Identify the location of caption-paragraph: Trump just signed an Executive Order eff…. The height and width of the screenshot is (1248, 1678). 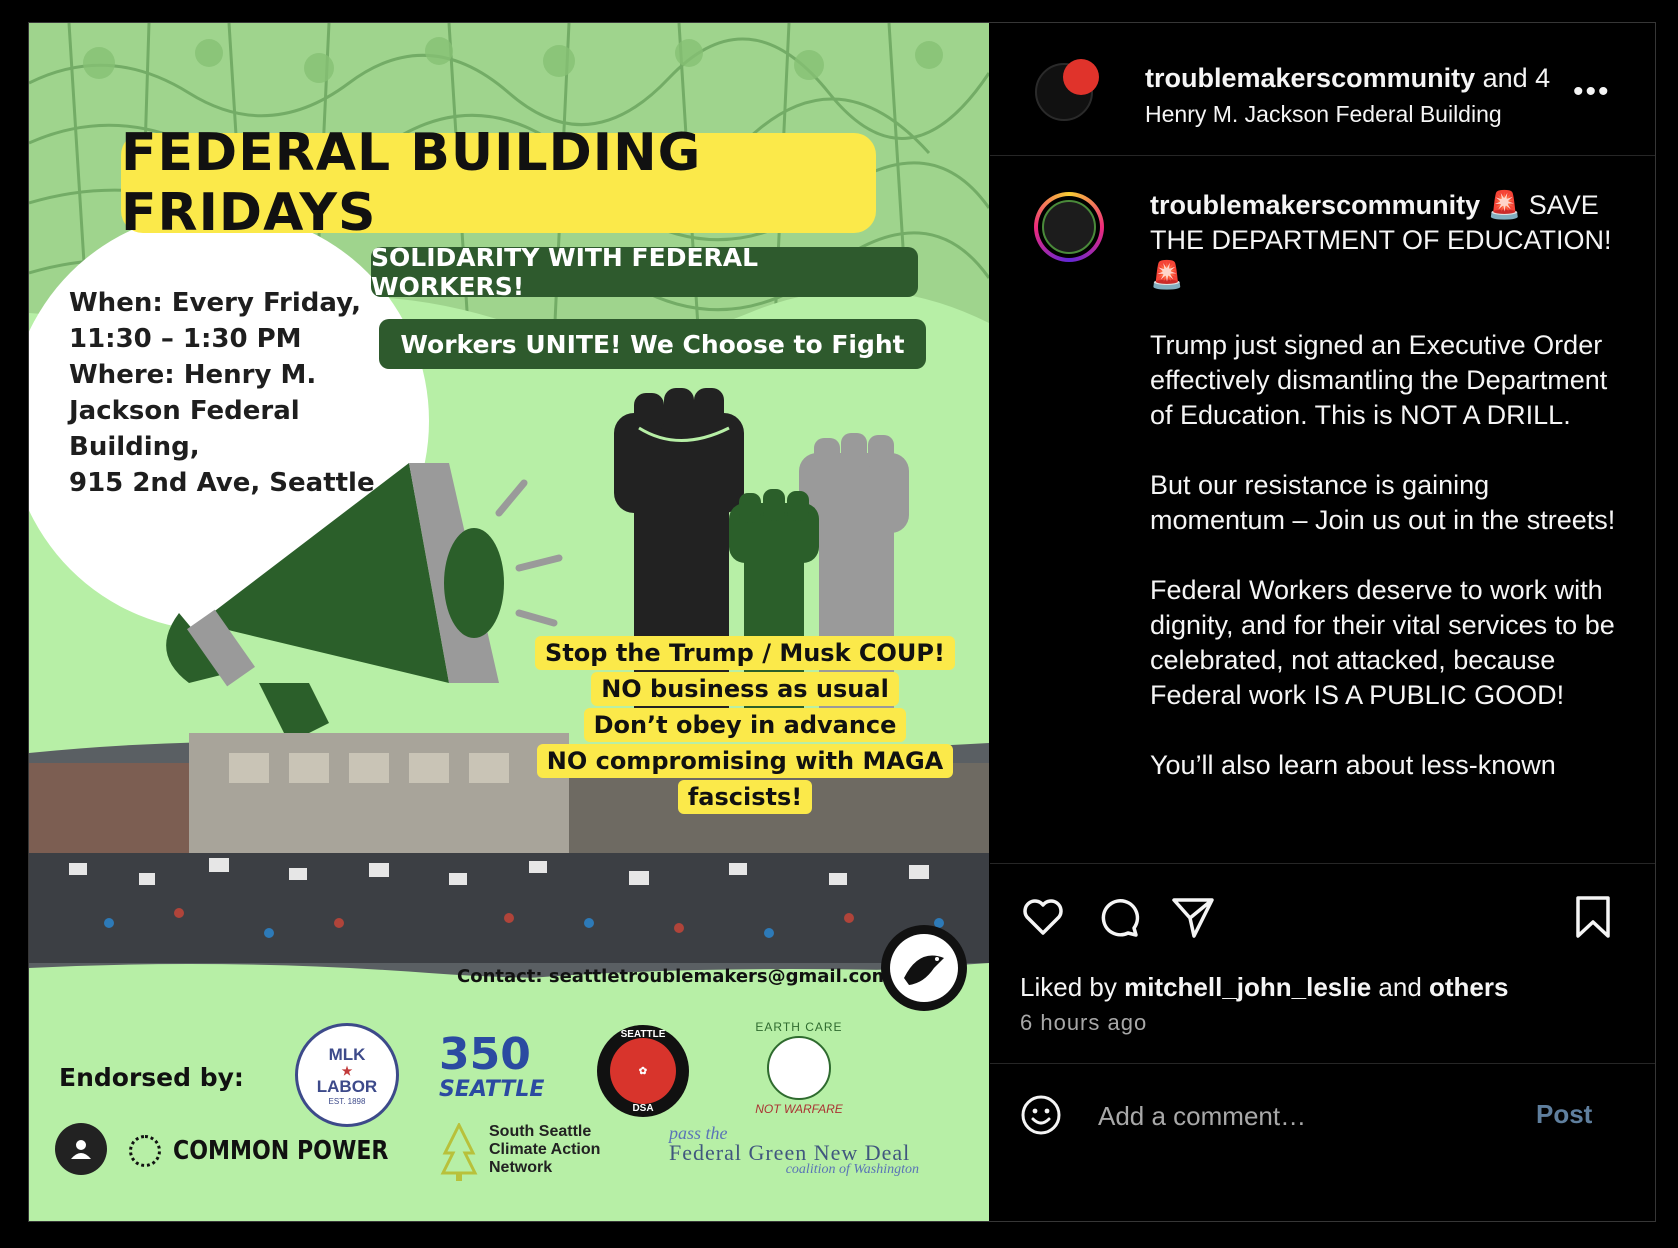
(1379, 380).